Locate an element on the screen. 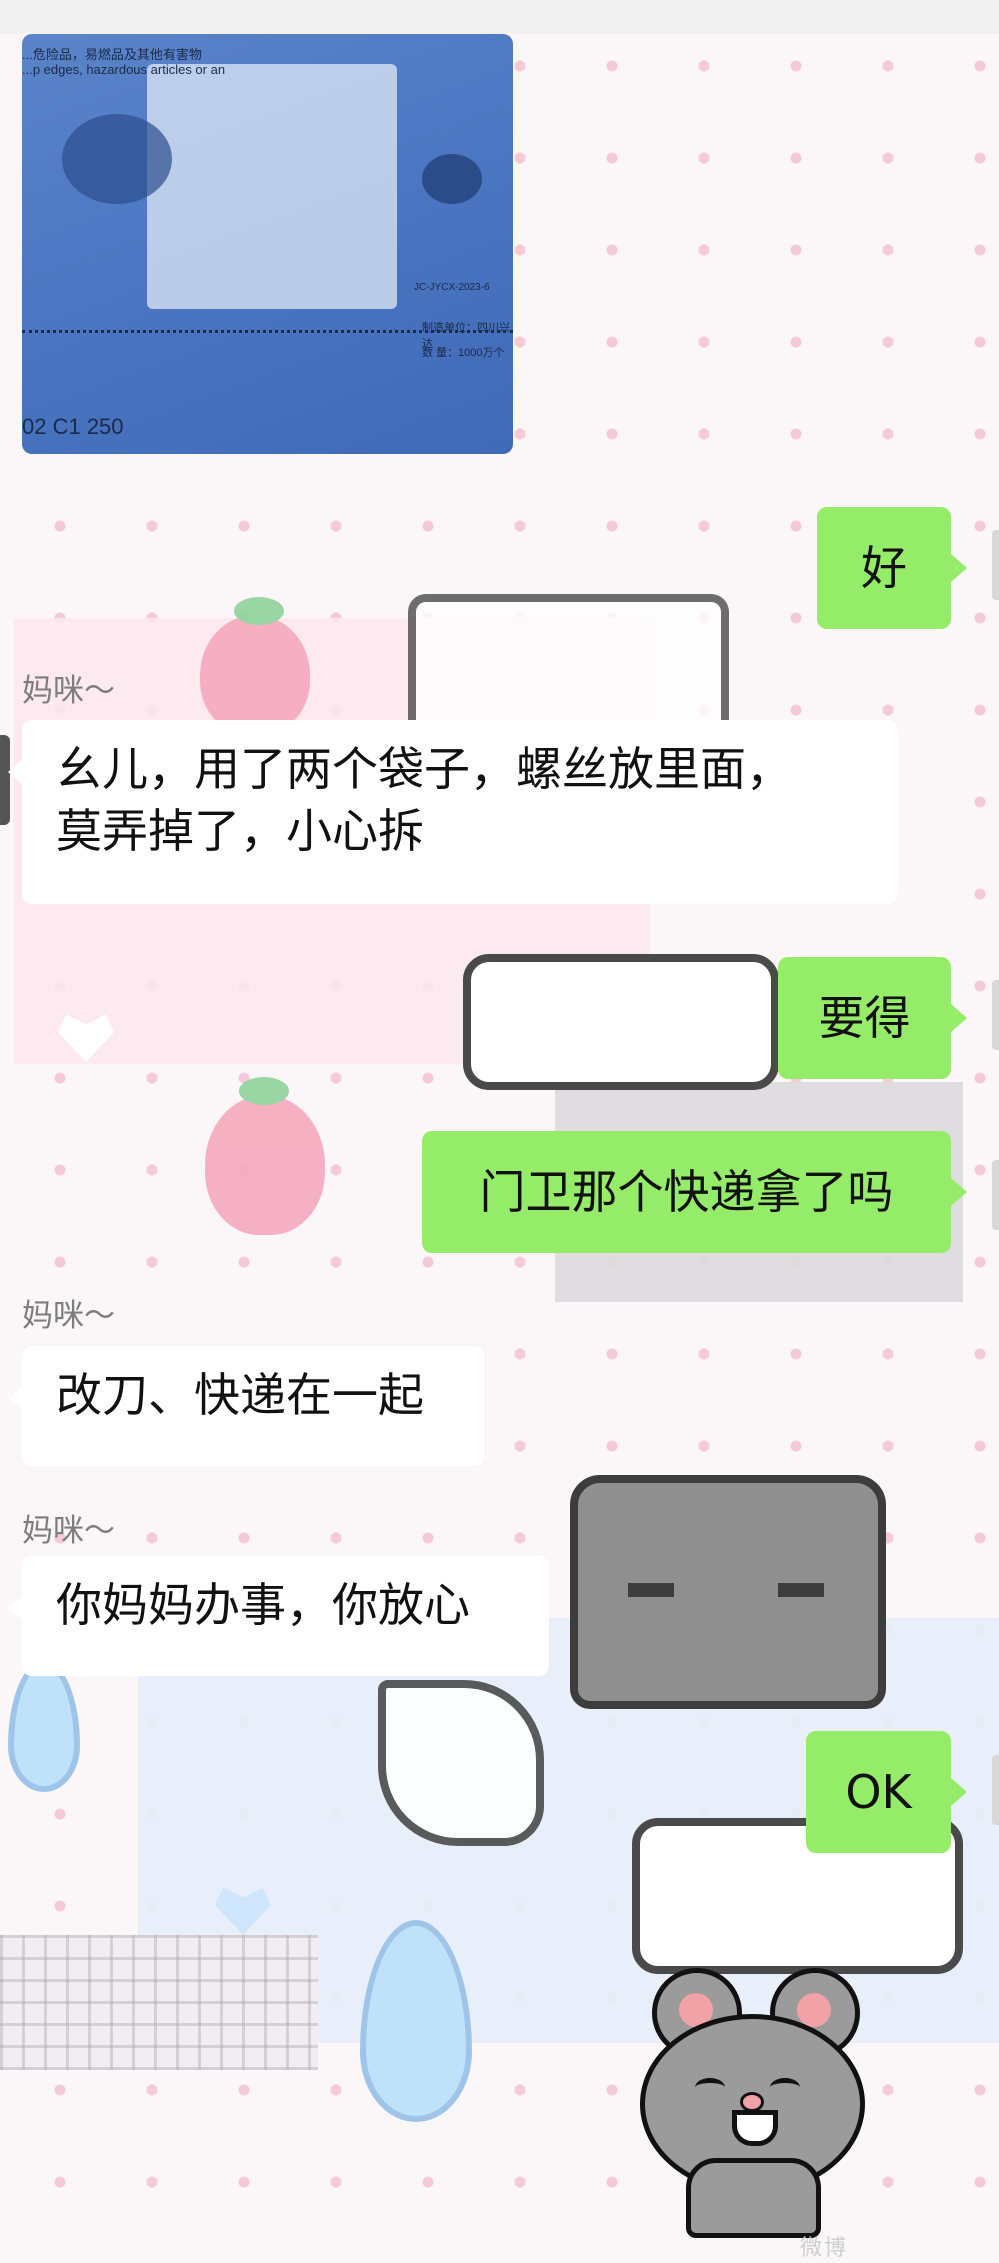  message-text-line: 幺儿，用了两个袋子，螺丝放里面， is located at coordinates (424, 769).